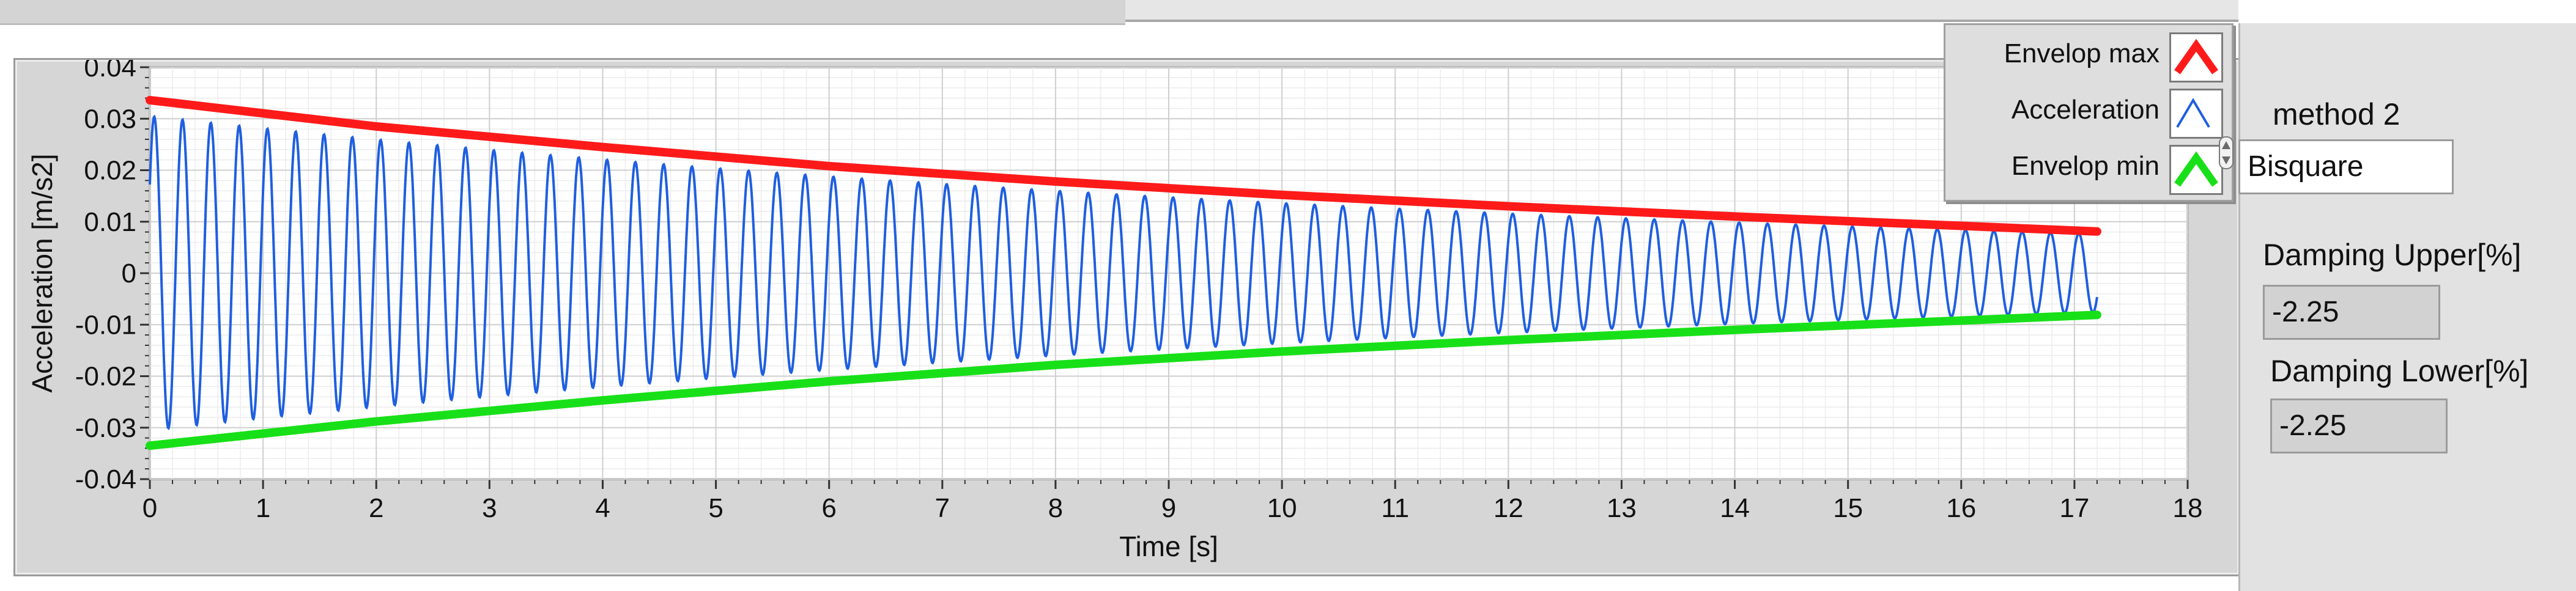  What do you see at coordinates (828, 508) in the screenshot?
I see `x-tick-label: 6` at bounding box center [828, 508].